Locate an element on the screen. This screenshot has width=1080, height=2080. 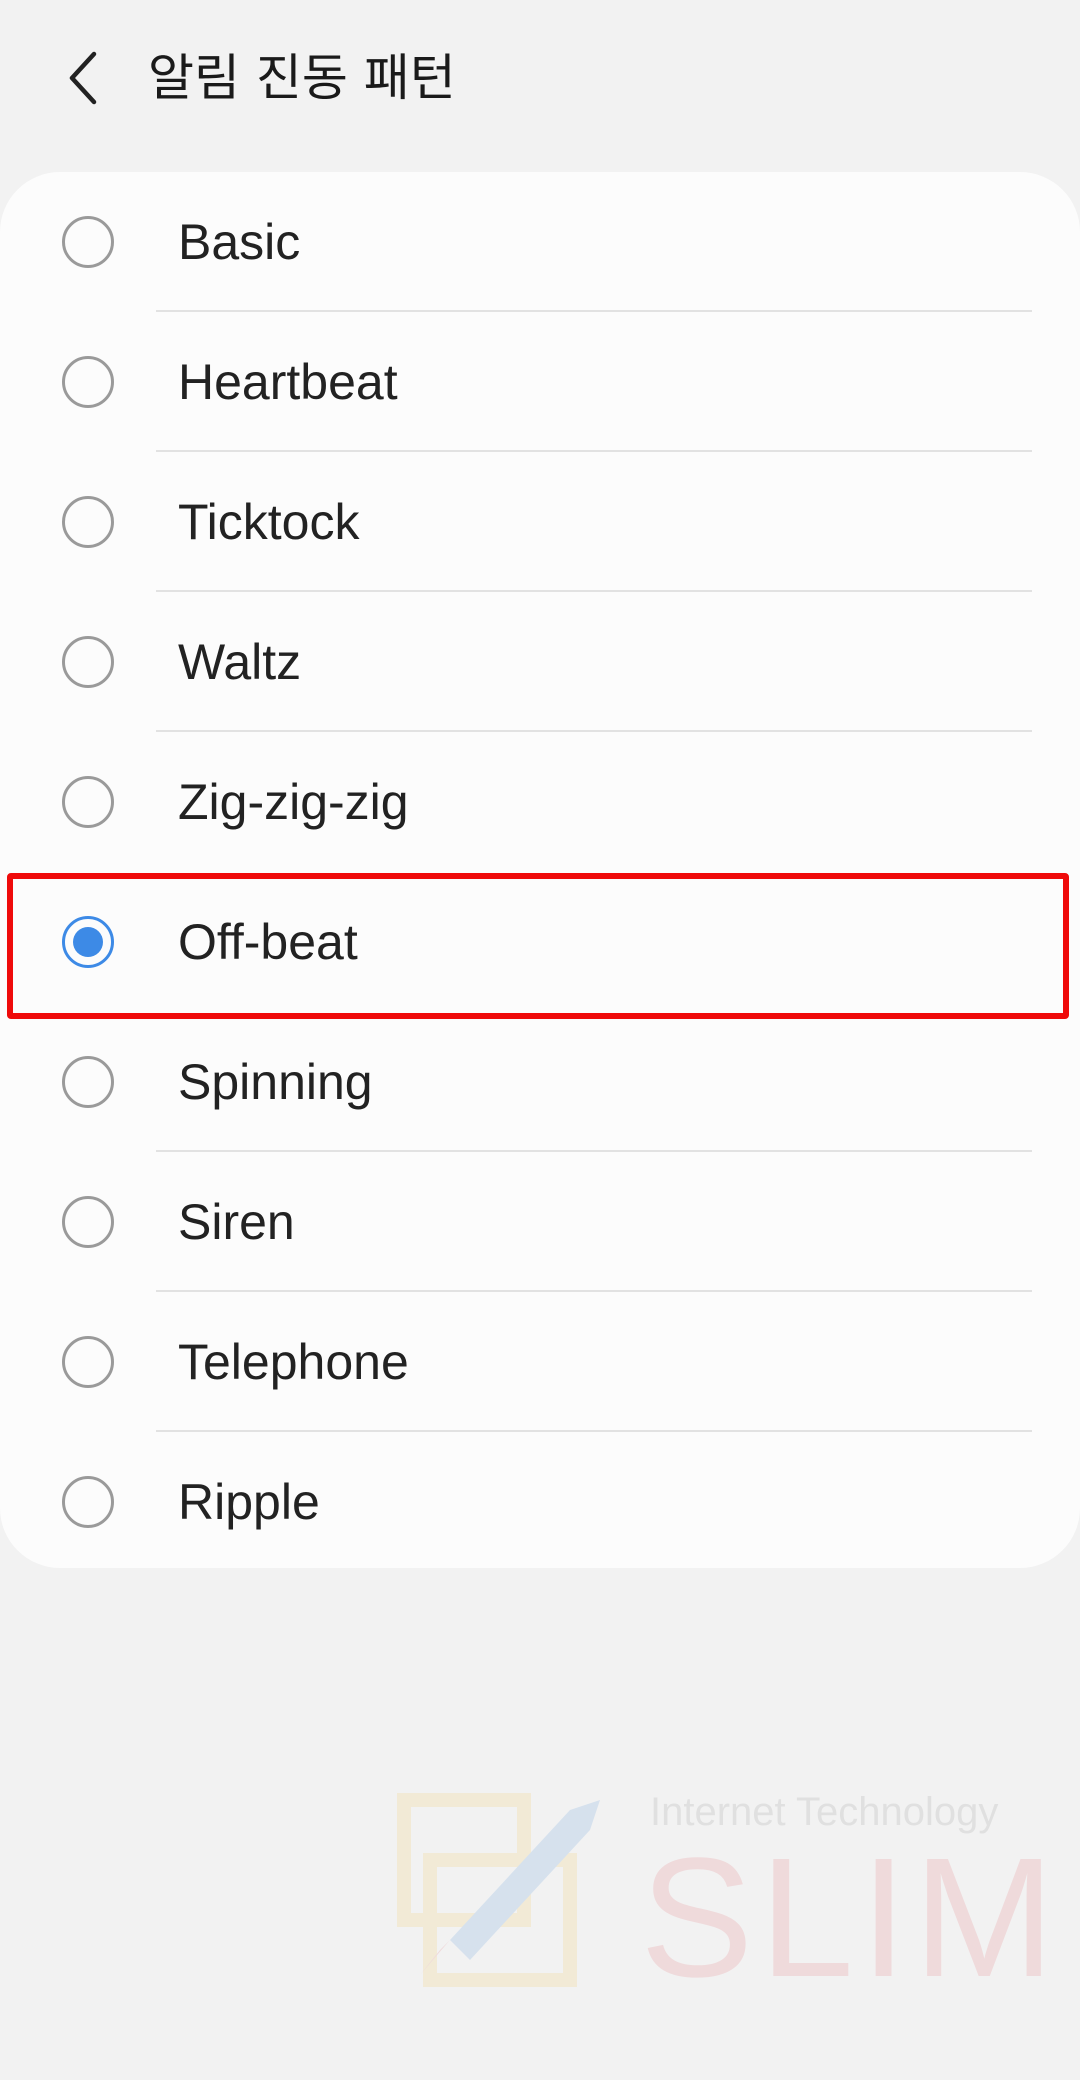
radio-dot-icon is located at coordinates (88, 942).